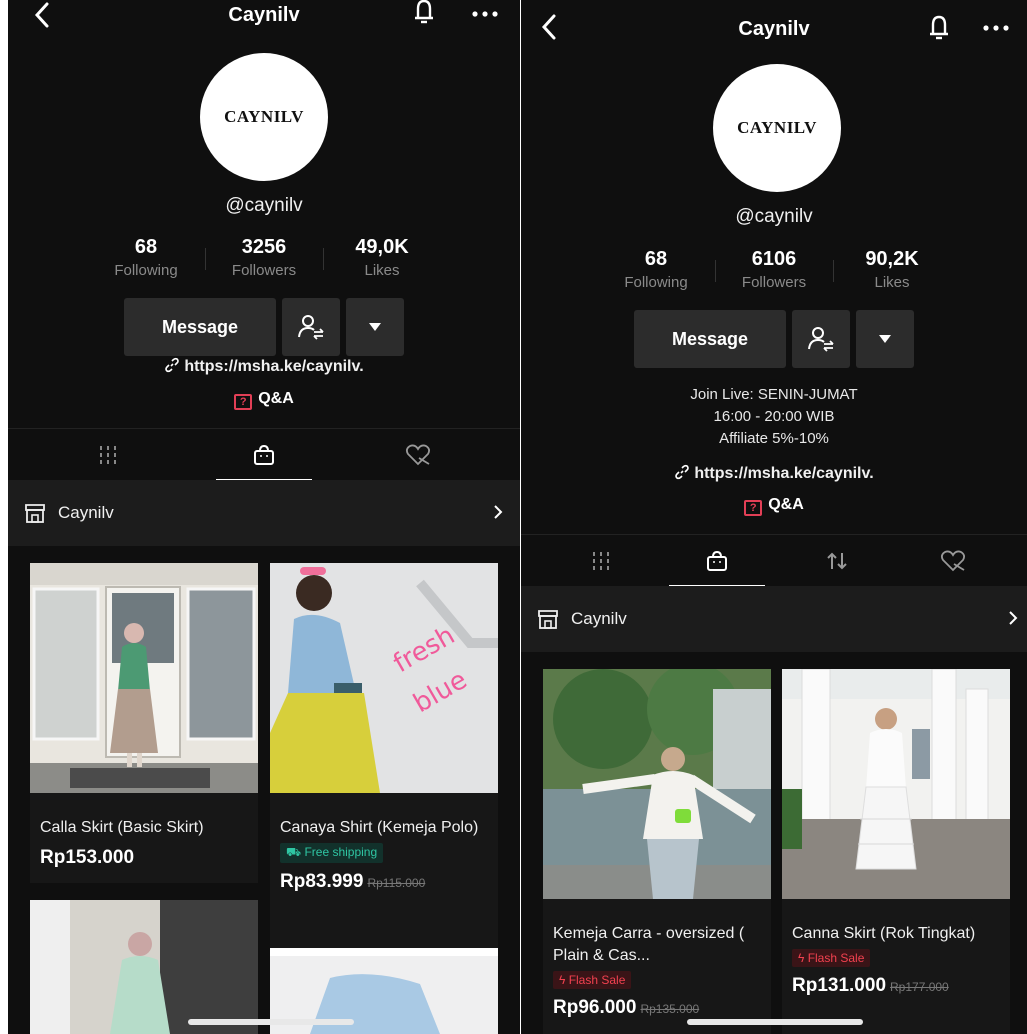 The image size is (1027, 1034). Describe the element at coordinates (839, 985) in the screenshot. I see `price-current: Rp131.000` at that location.